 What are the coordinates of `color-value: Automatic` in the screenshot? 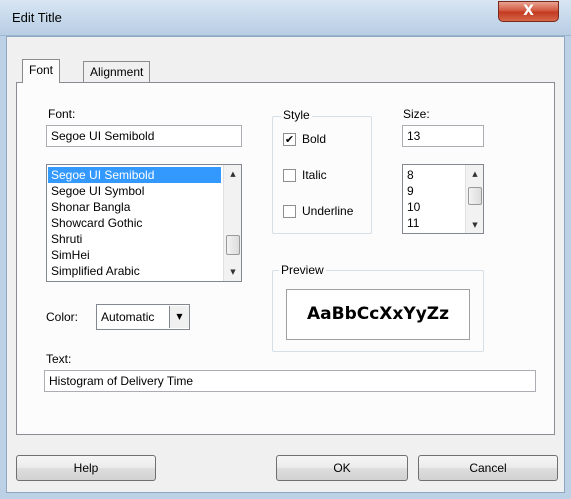 It's located at (128, 317).